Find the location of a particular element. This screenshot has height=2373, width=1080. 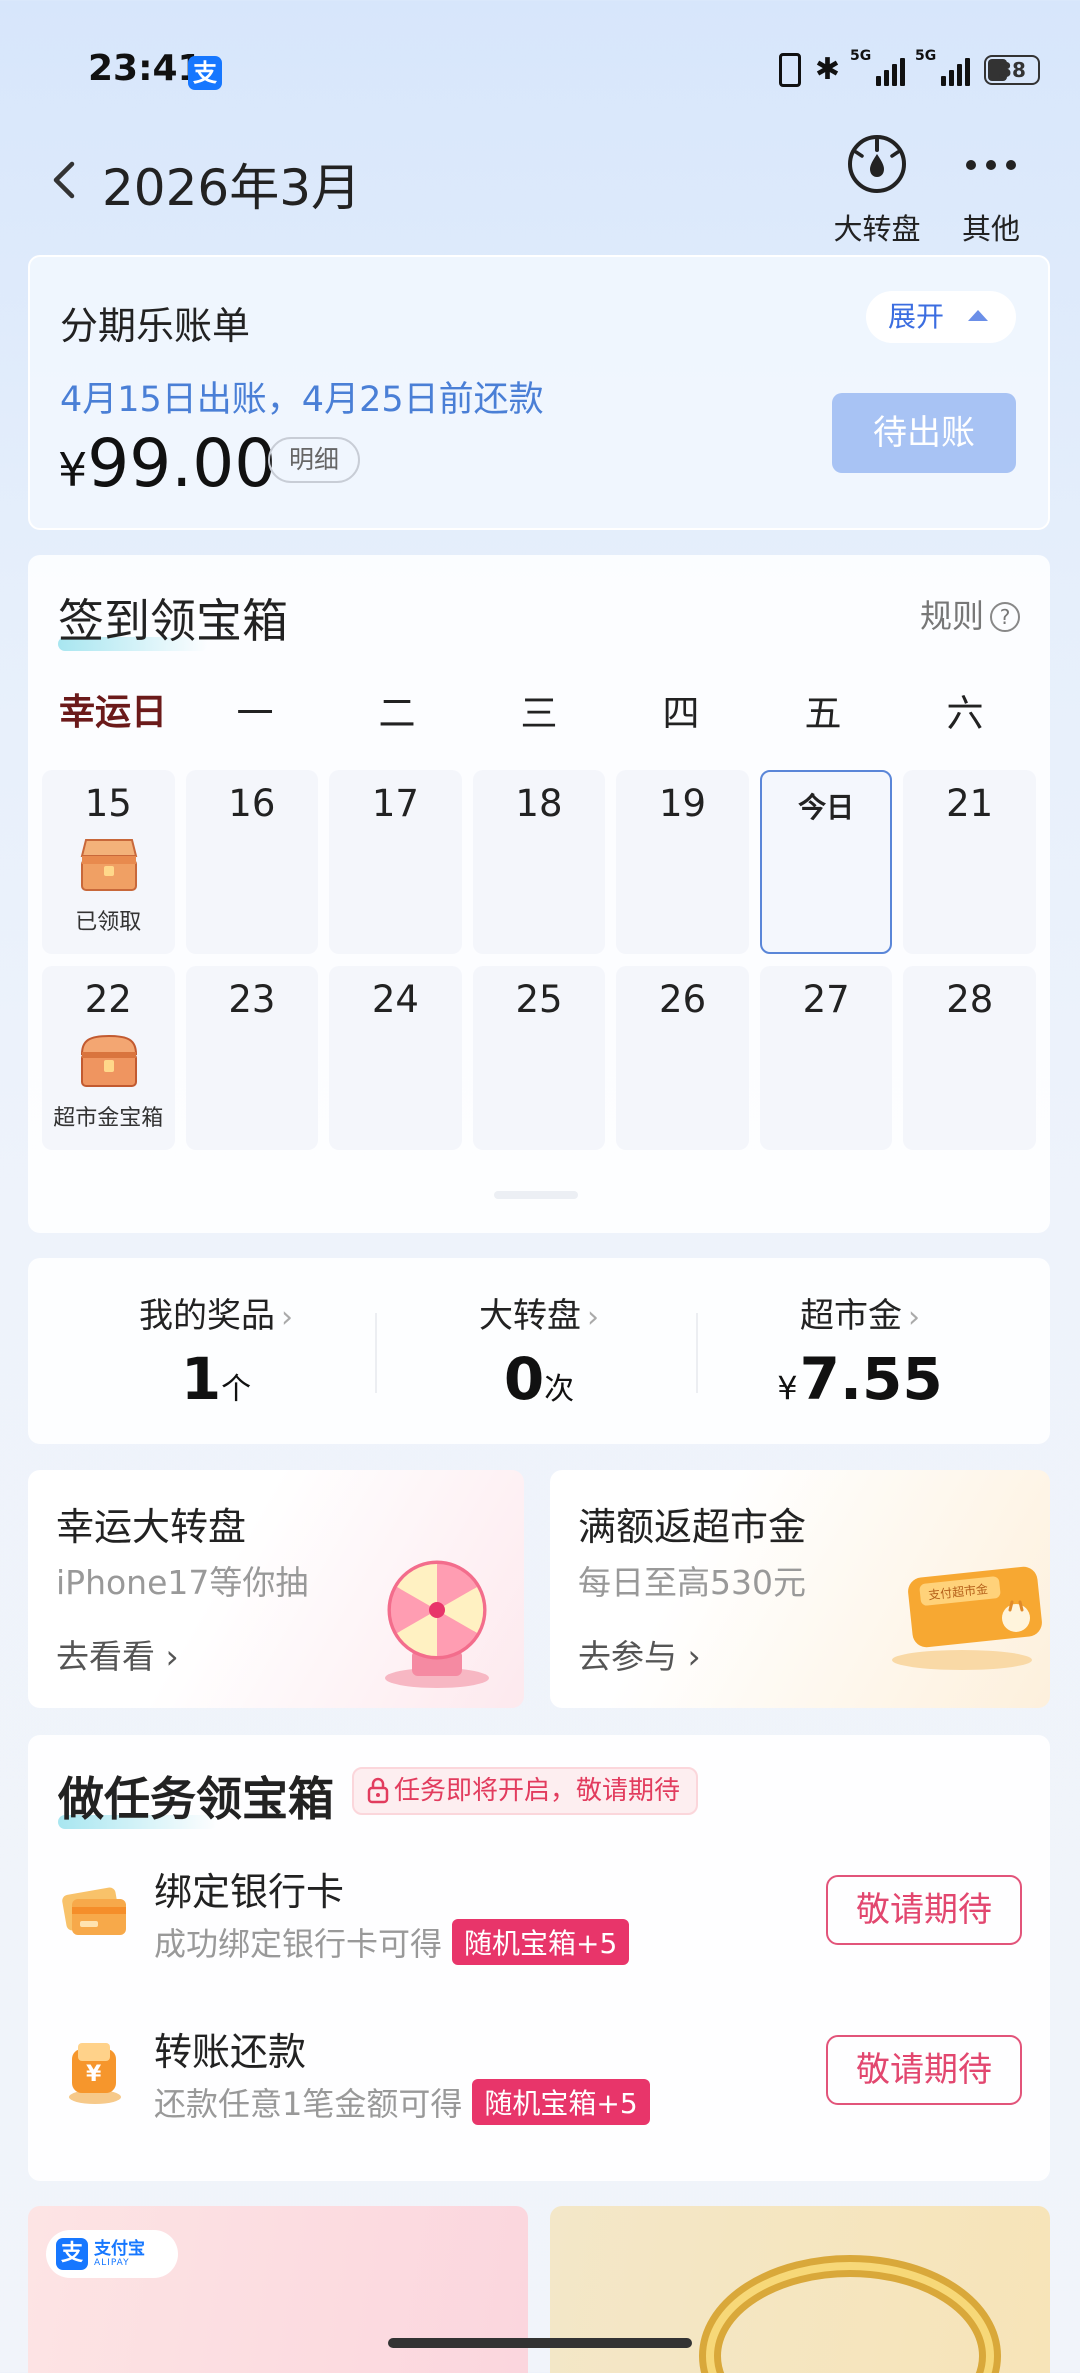

detail-button: 明细 is located at coordinates (314, 460).